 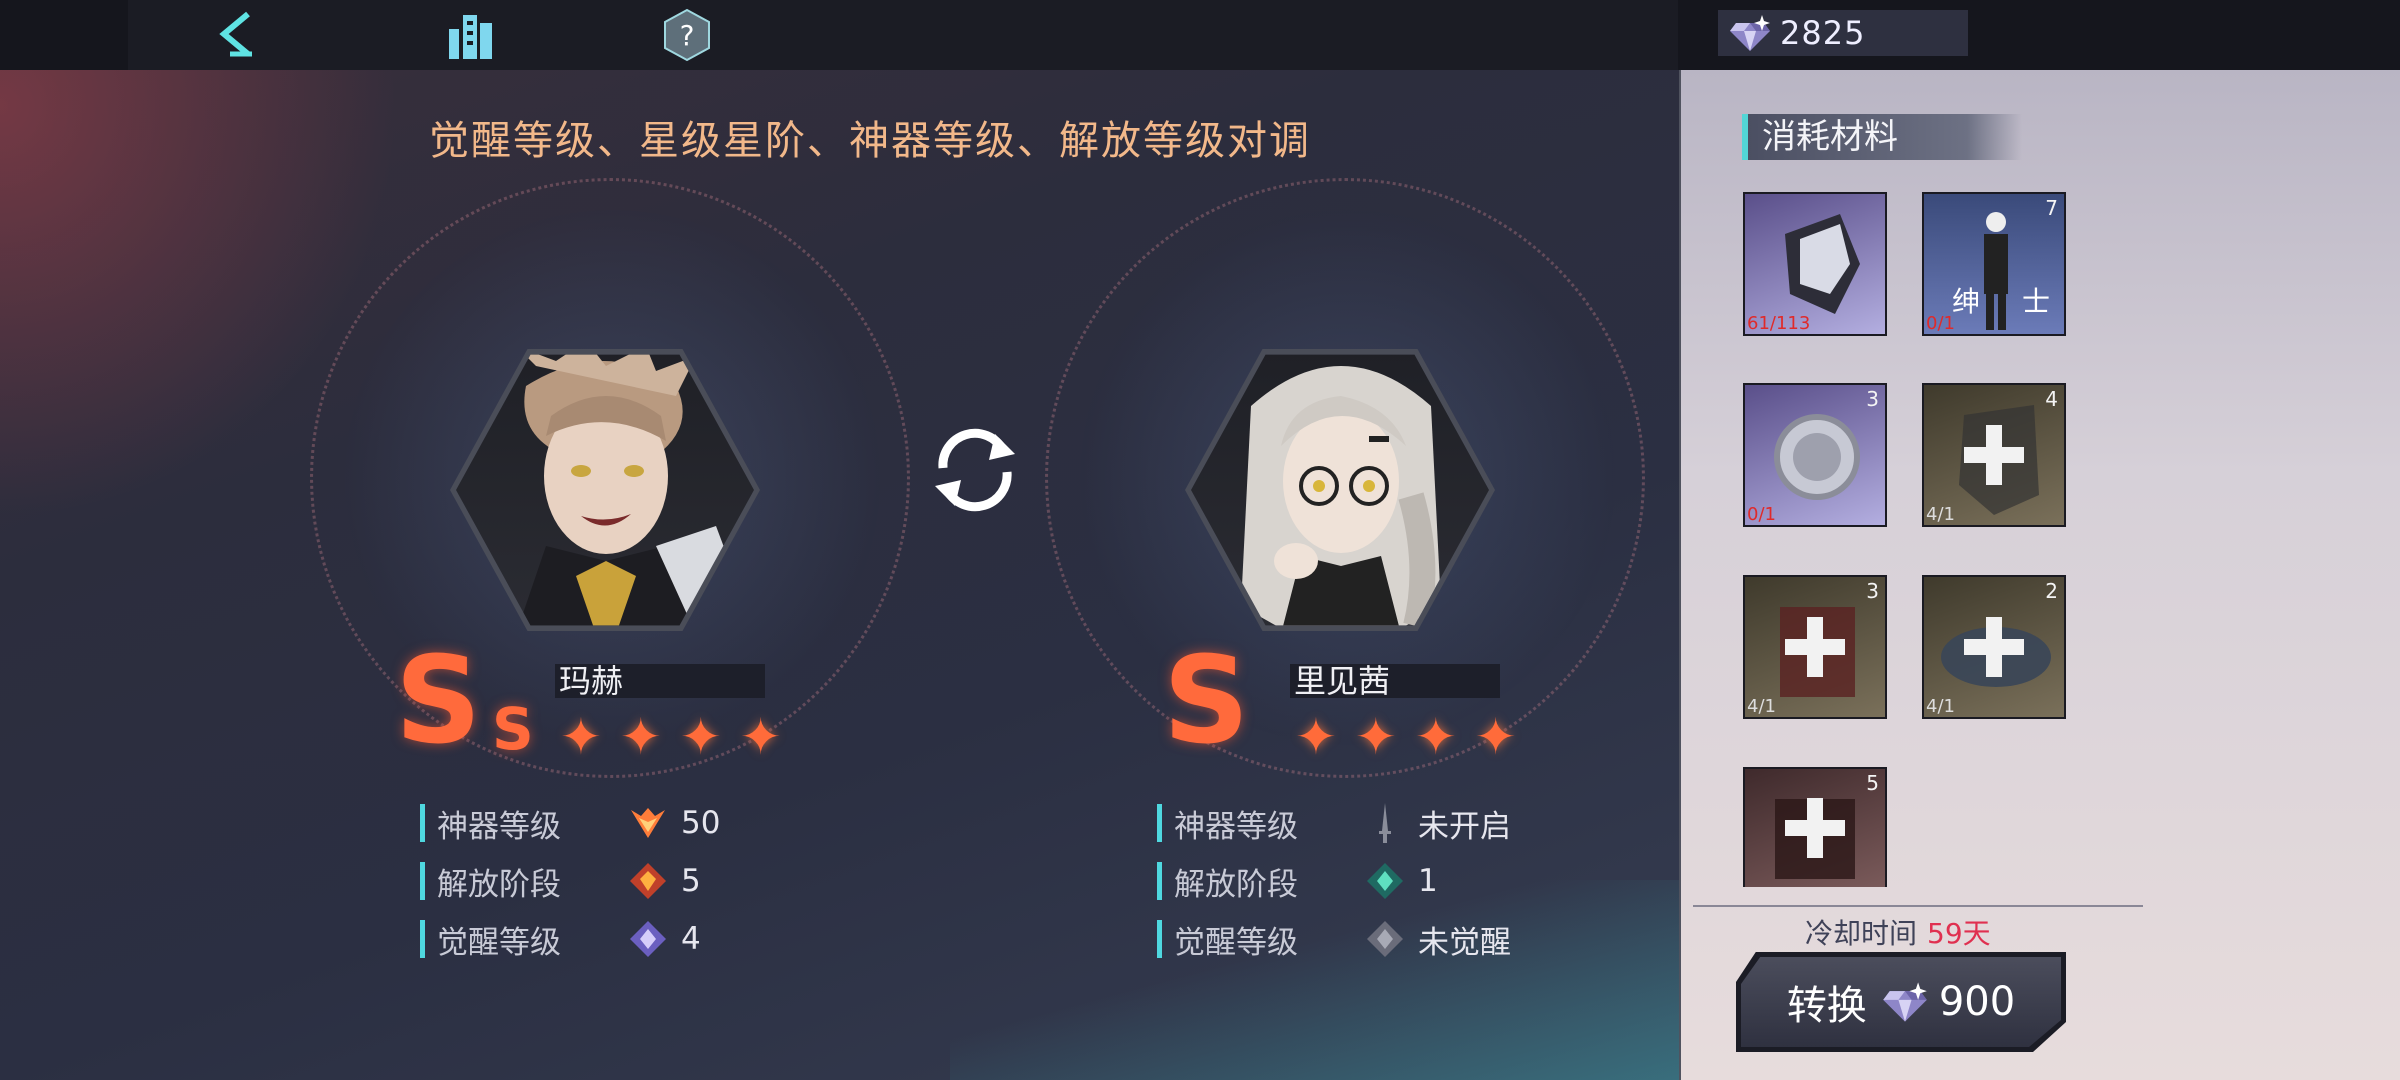 I want to click on stat-value: 4, so click(x=691, y=939).